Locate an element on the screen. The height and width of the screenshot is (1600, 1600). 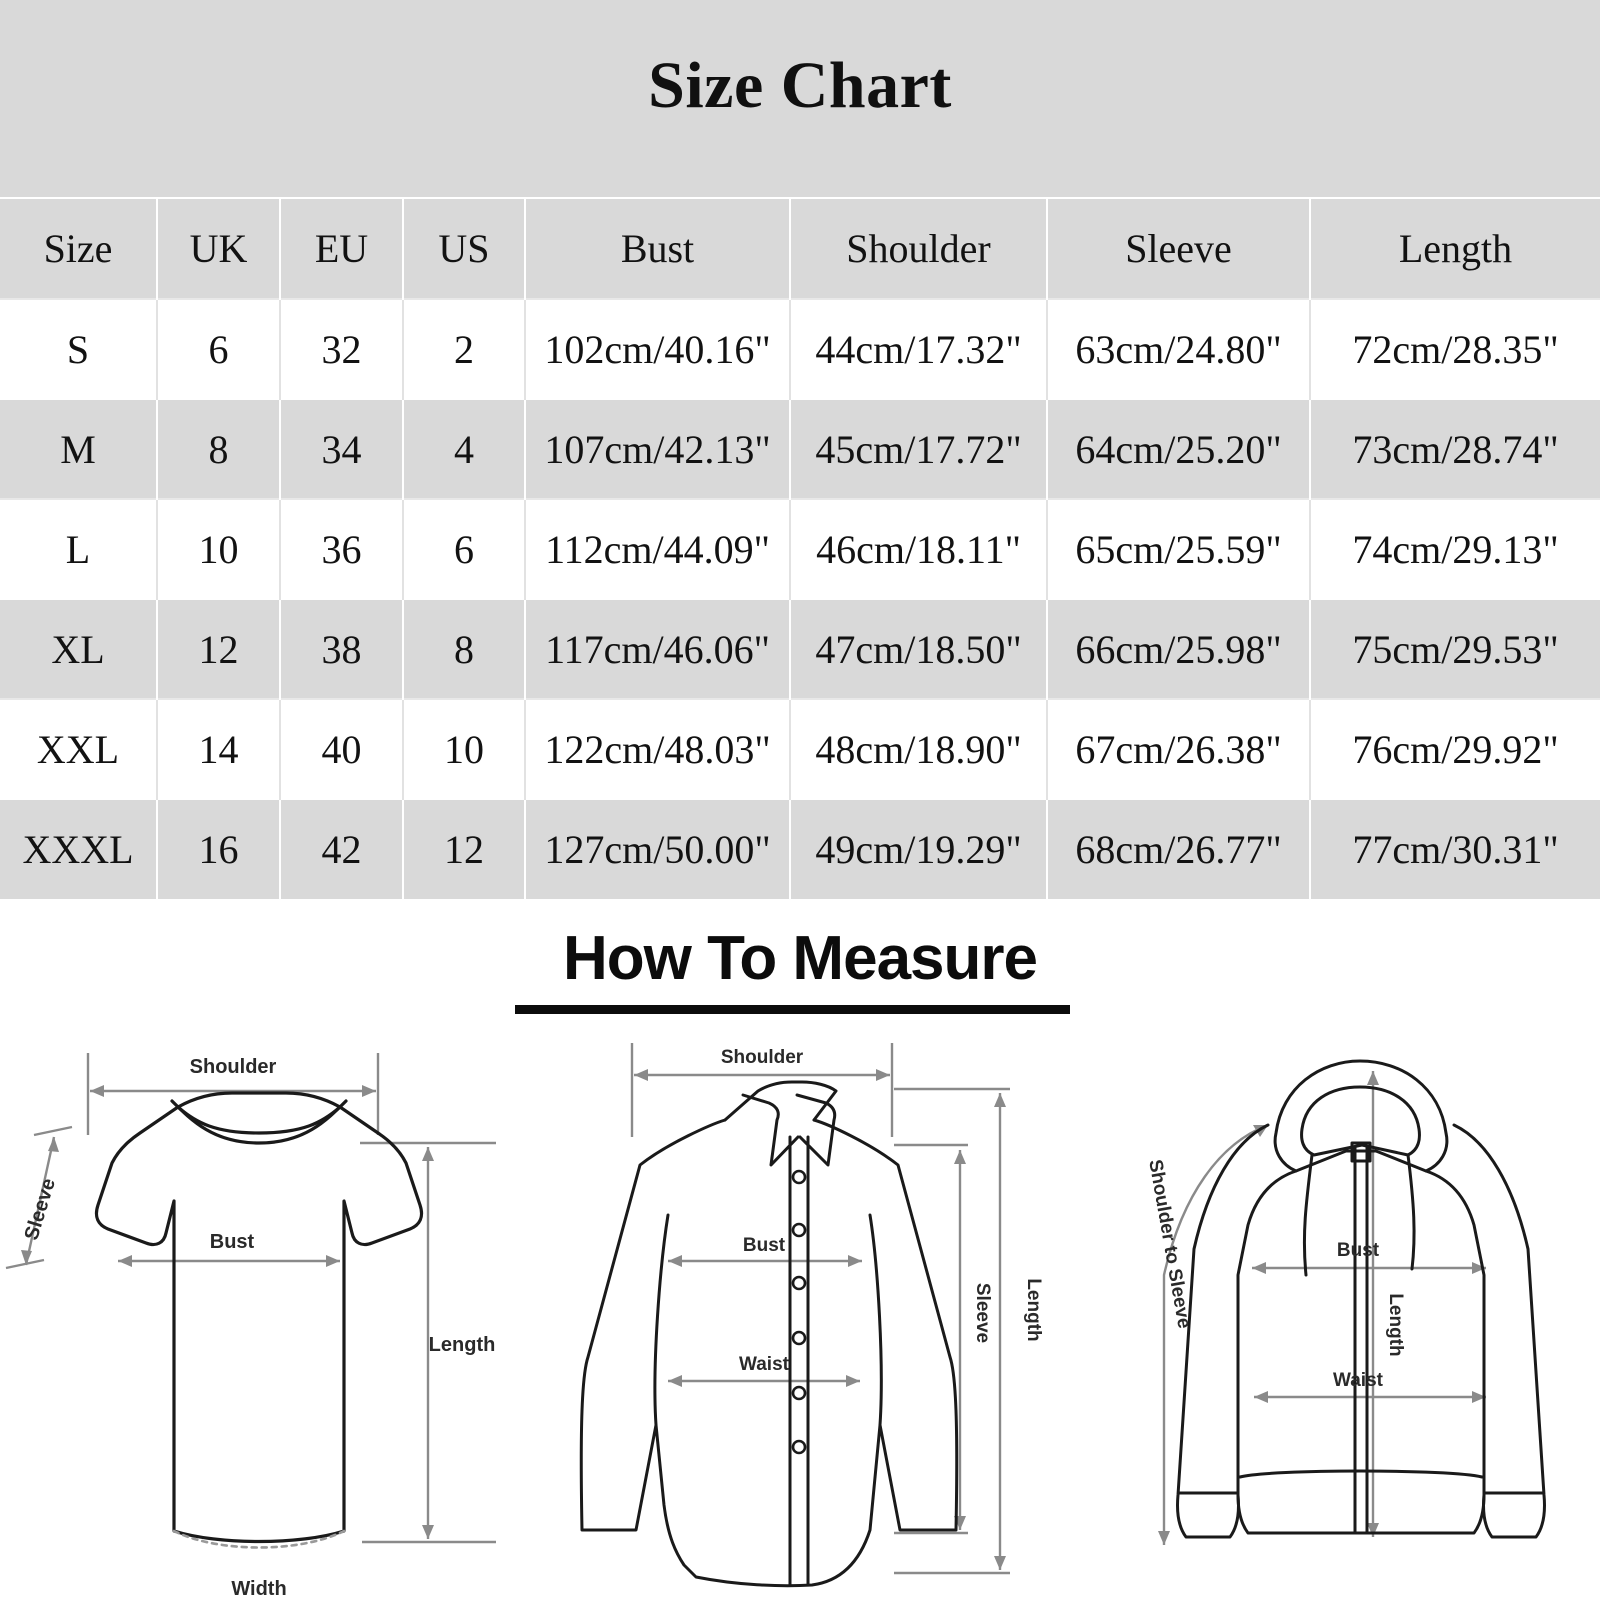
cell-uk: 8 is located at coordinates (219, 448).